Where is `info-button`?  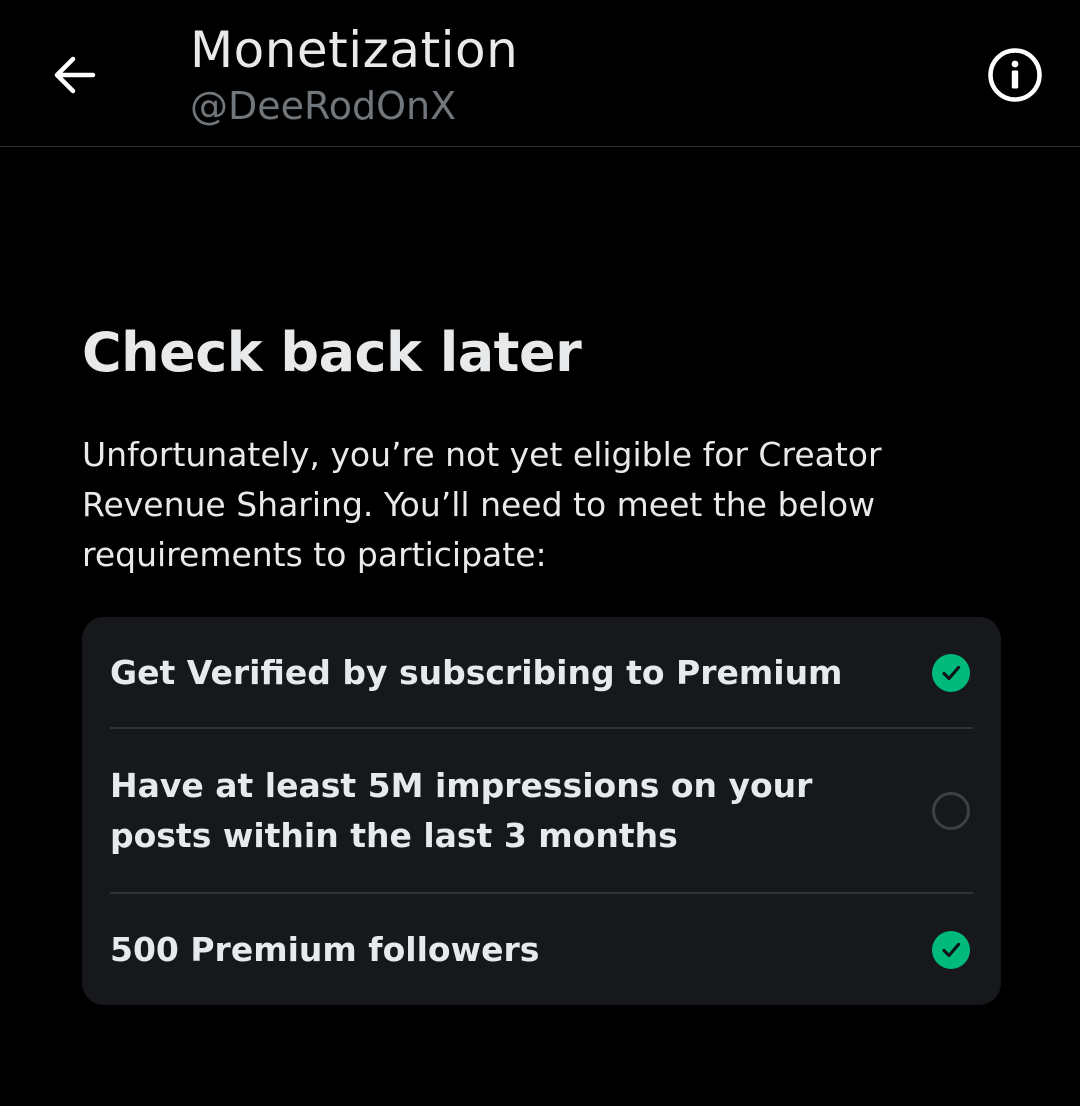 info-button is located at coordinates (1015, 75).